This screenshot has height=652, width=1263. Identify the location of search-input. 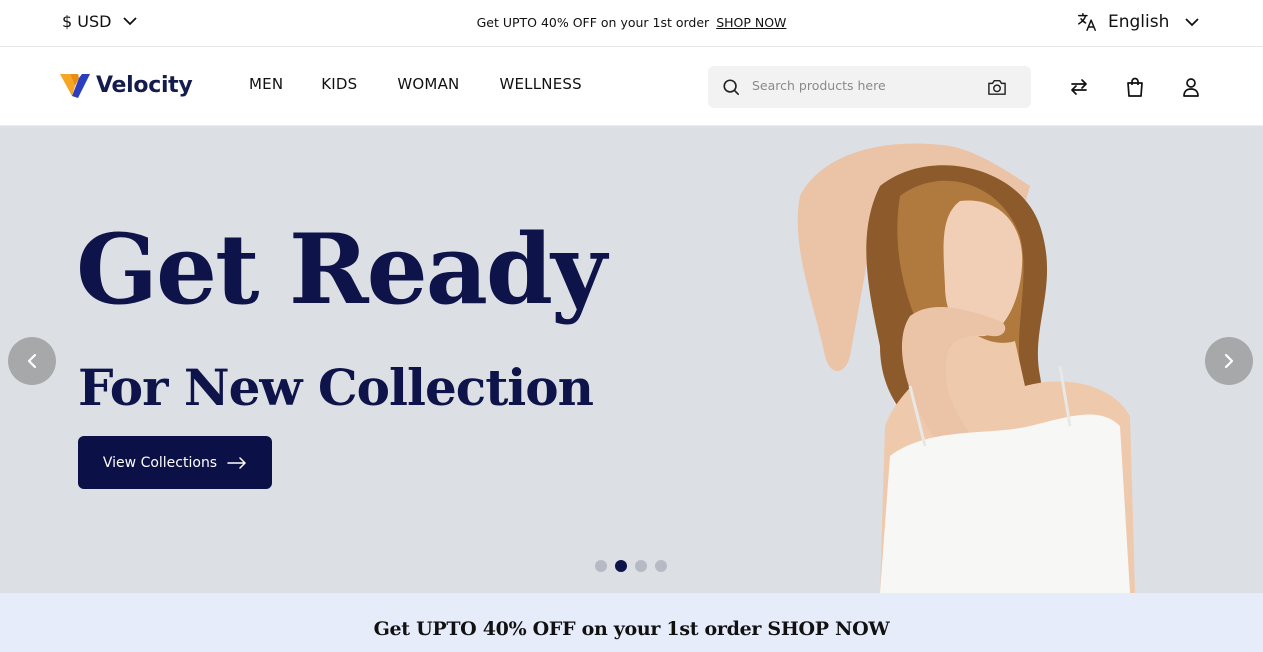
(862, 85).